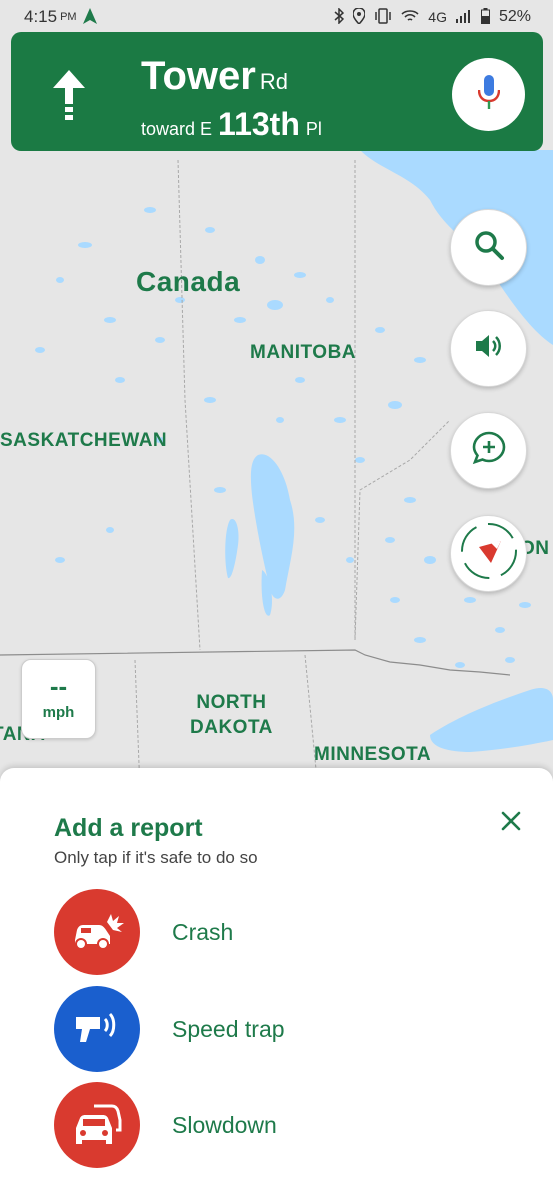 The image size is (553, 1200). I want to click on search-icon, so click(489, 247).